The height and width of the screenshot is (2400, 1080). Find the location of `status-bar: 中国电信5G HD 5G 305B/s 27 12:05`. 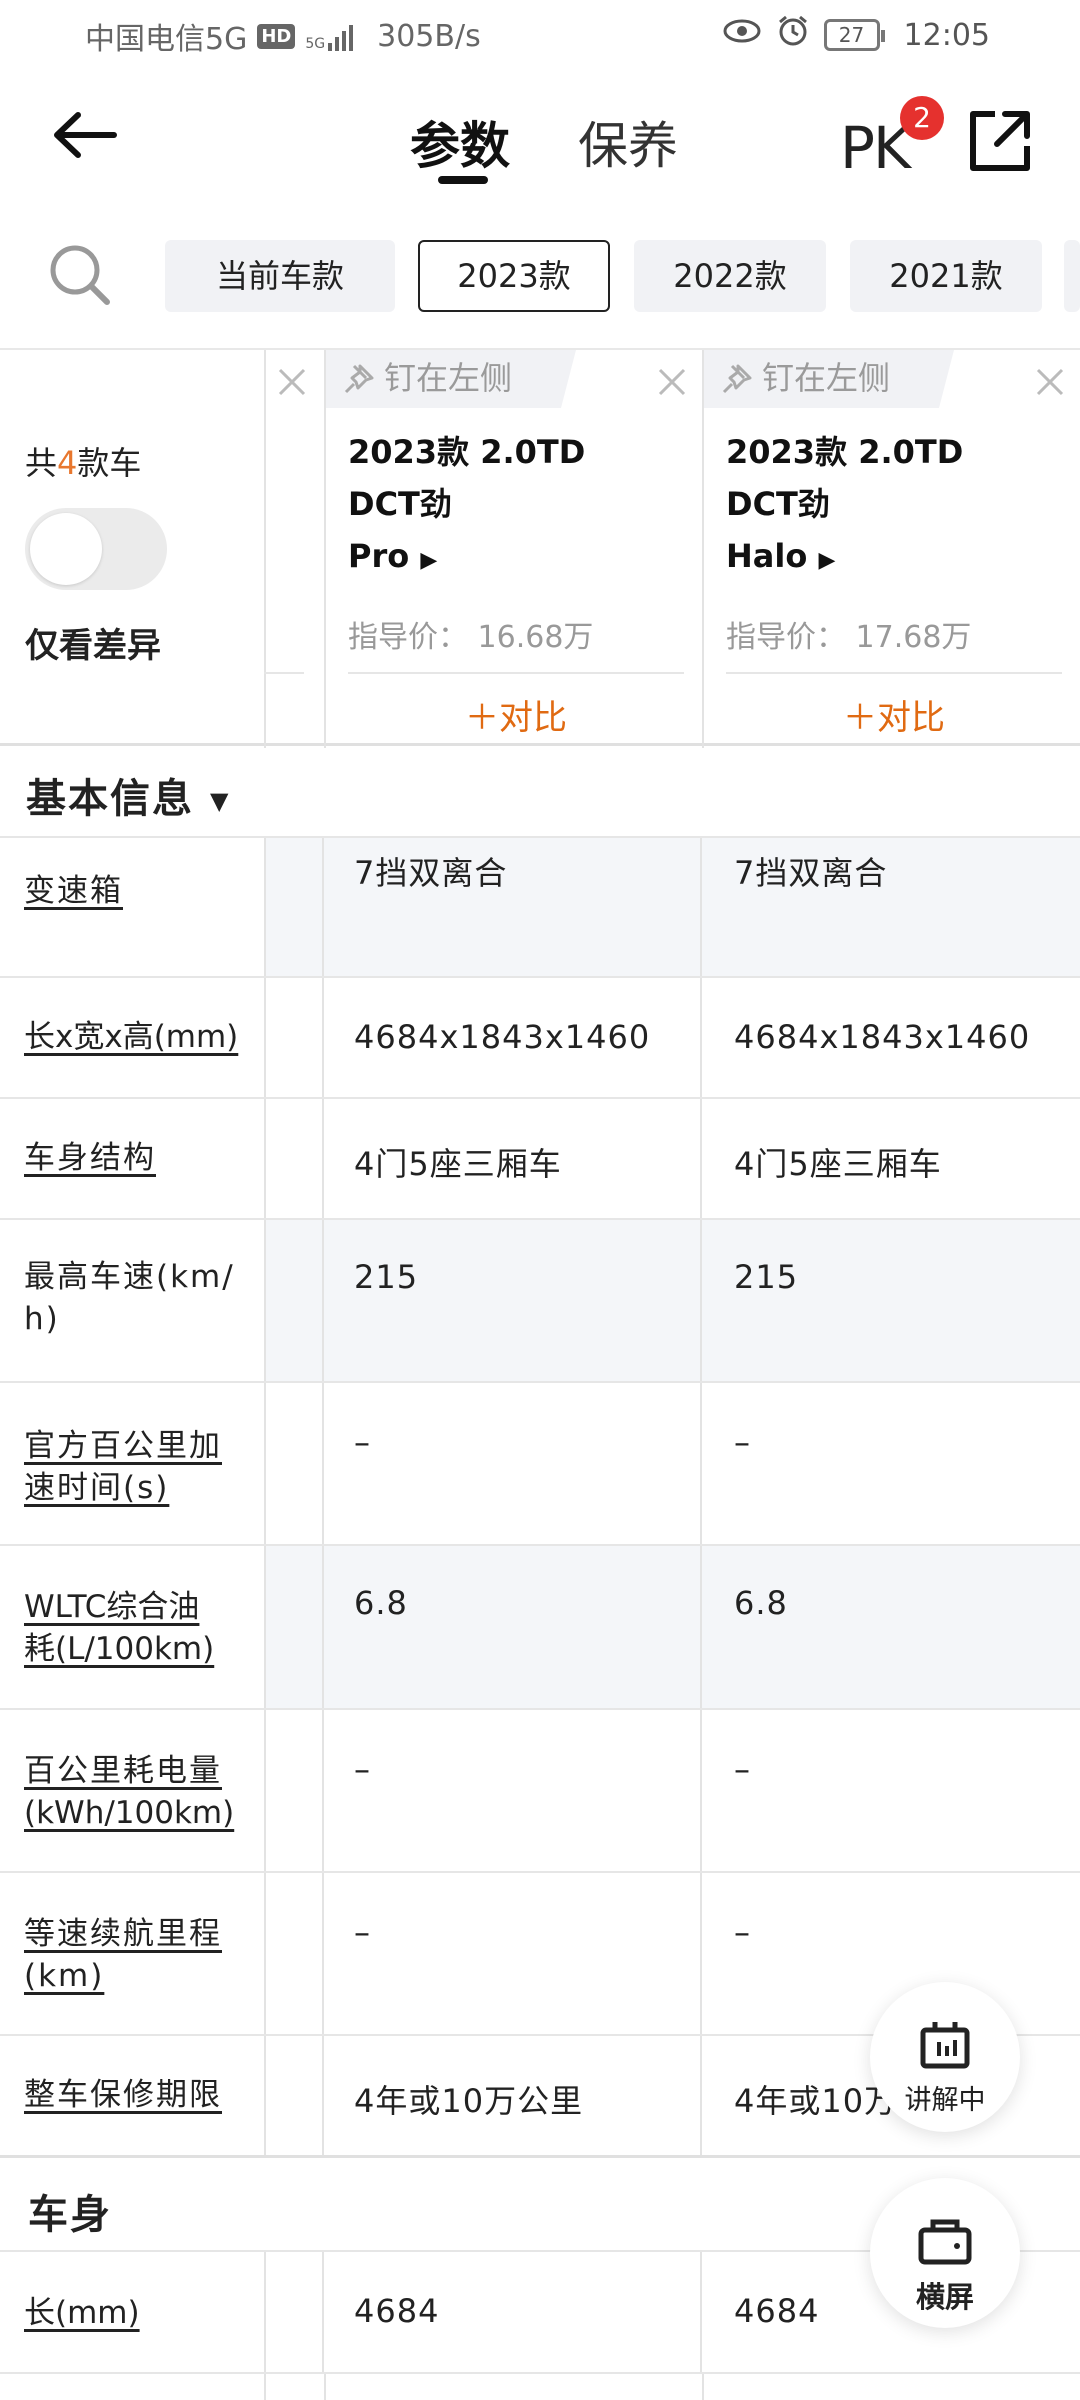

status-bar: 中国电信5G HD 5G 305B/s 27 12:05 is located at coordinates (540, 35).